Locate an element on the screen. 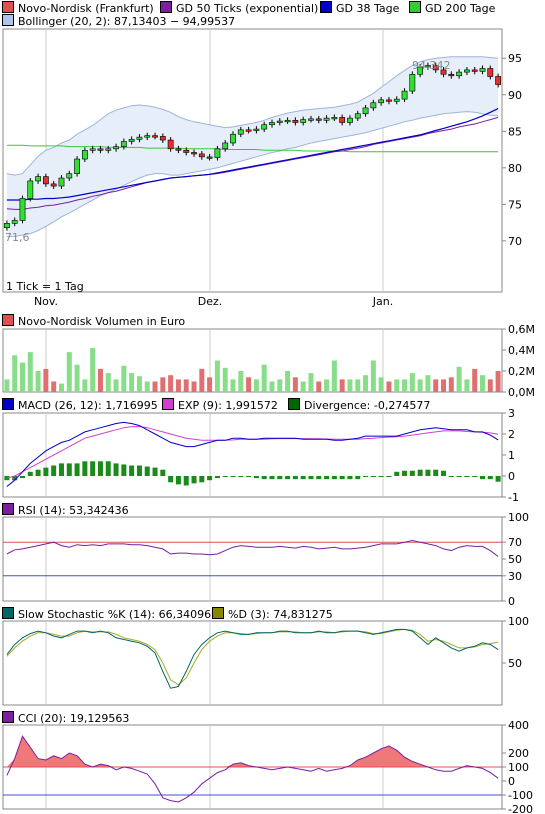  low-label: 71,6 is located at coordinates (17, 237).